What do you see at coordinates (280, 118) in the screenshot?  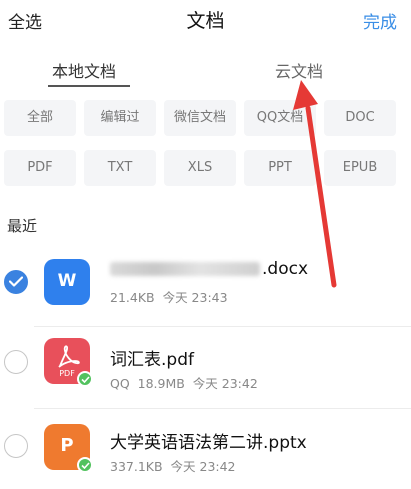 I see `filter-chip-qq: QQ文档` at bounding box center [280, 118].